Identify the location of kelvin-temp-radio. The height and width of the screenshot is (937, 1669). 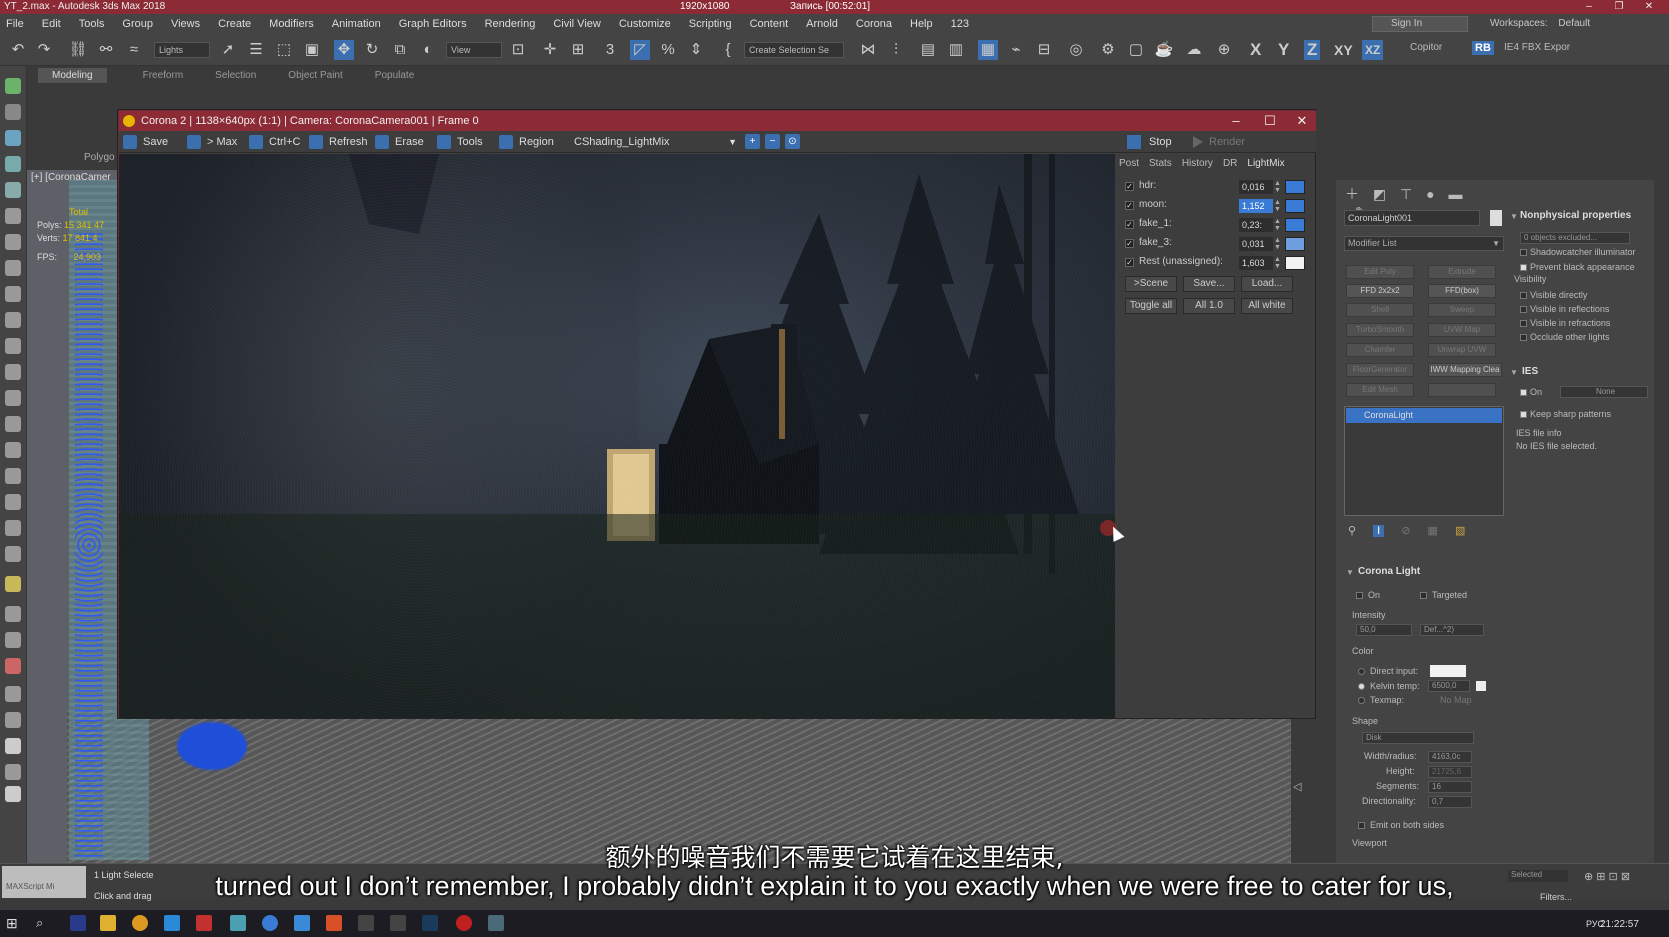
(1361, 686).